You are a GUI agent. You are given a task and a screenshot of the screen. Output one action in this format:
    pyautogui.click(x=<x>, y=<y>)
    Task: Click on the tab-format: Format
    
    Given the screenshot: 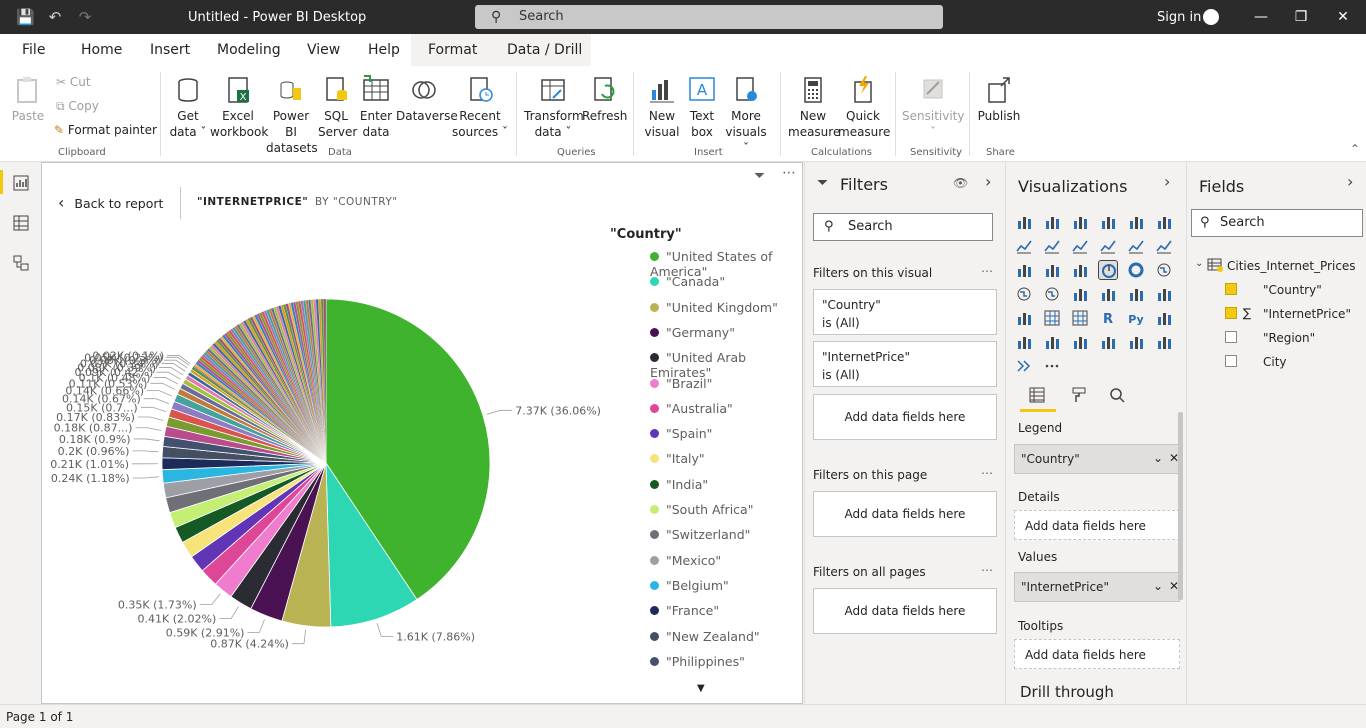 What is the action you would take?
    pyautogui.click(x=452, y=50)
    